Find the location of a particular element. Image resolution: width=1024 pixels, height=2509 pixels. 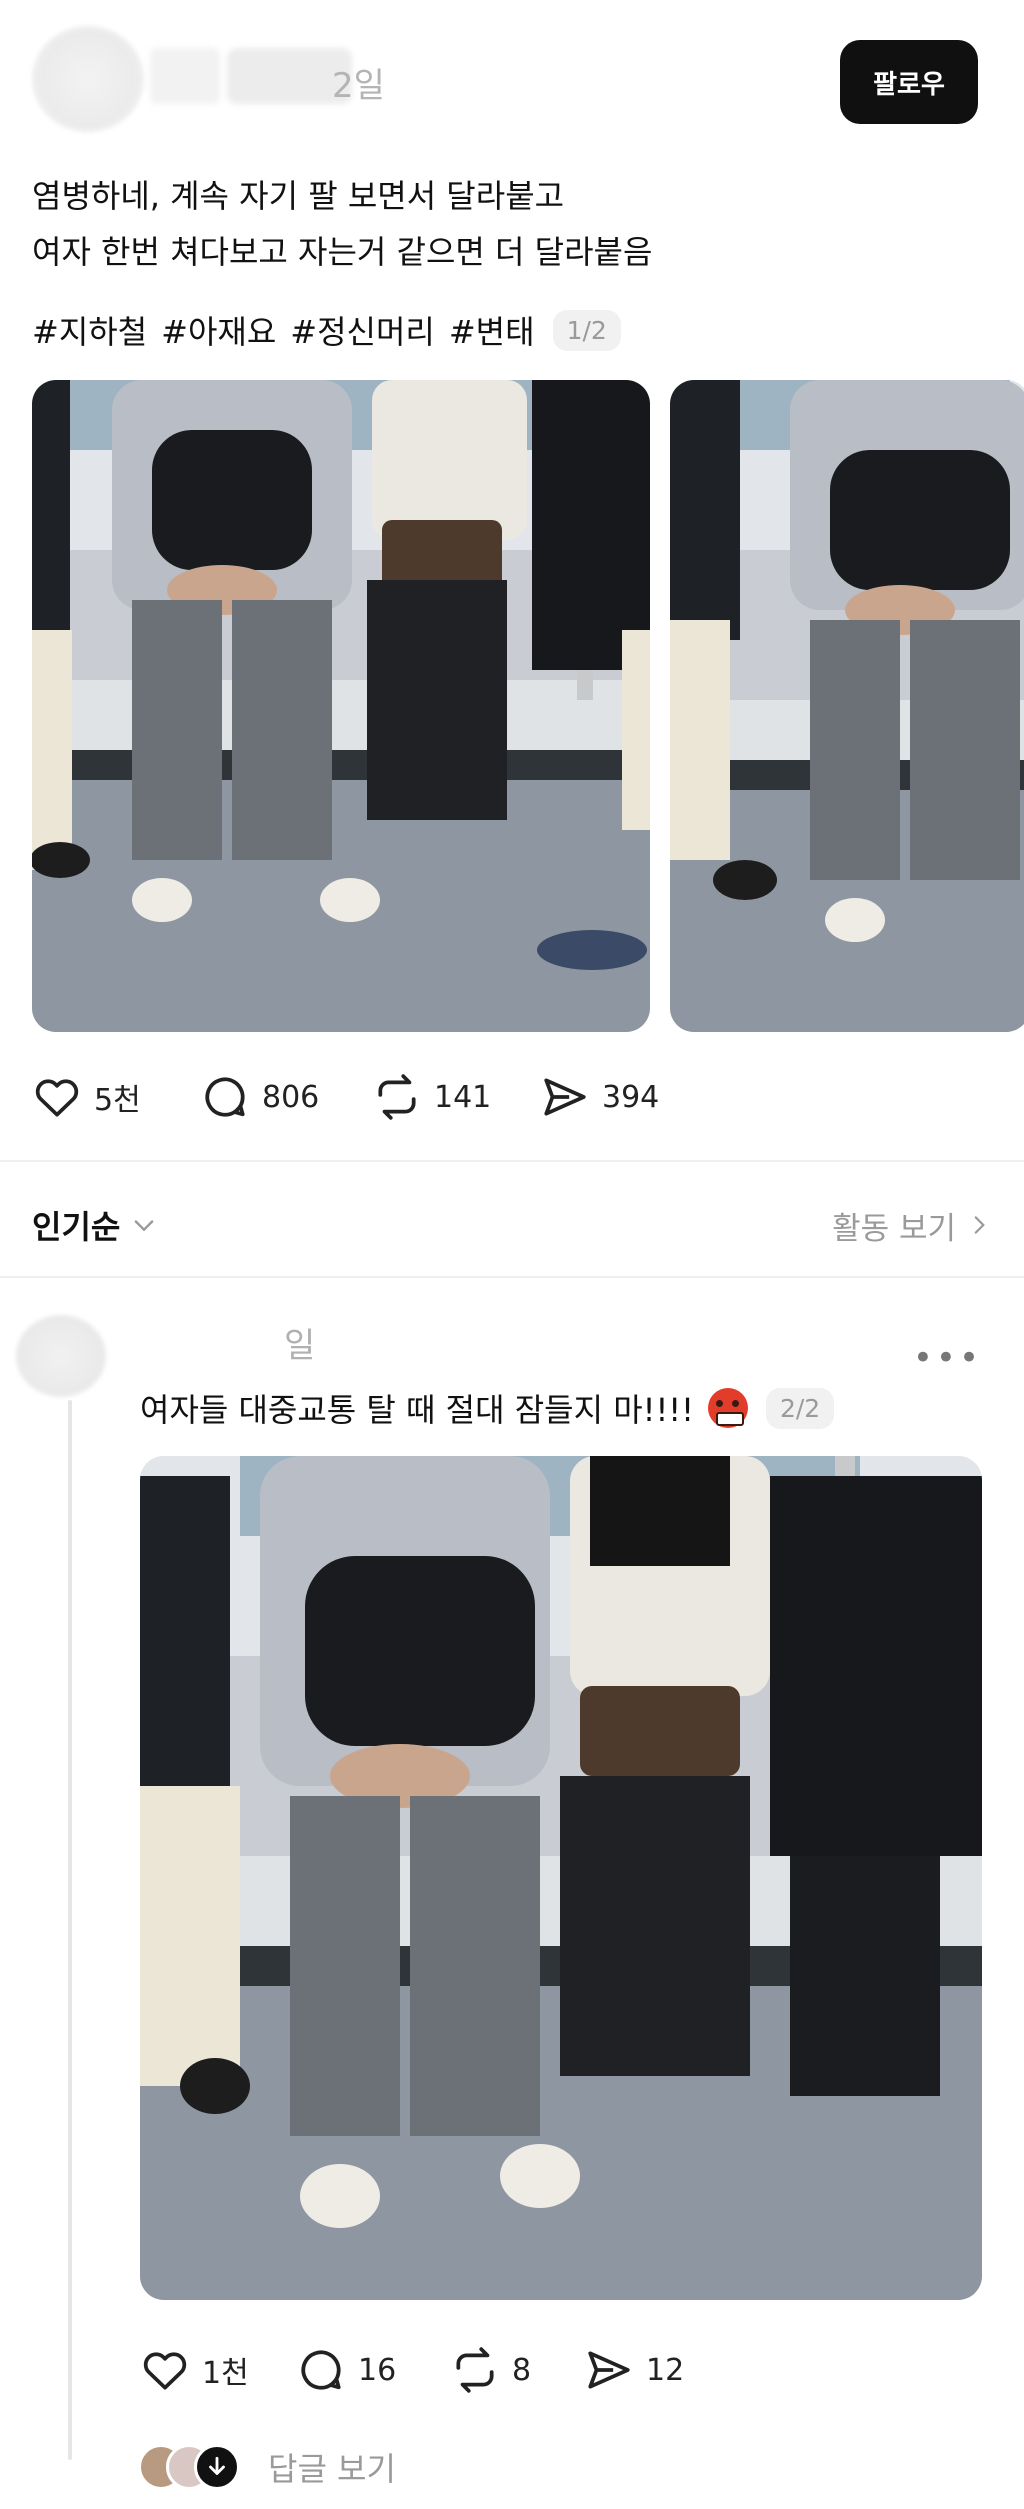

post-text-line: 염병하네, 계속 자기 팔 보면서 달라붙고 is located at coordinates (298, 196).